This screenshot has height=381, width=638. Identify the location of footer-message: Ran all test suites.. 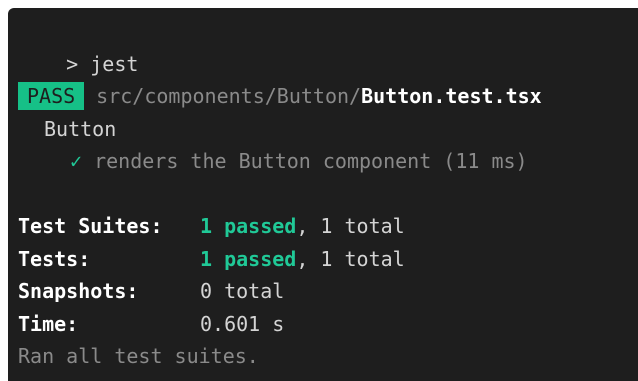
(138, 356).